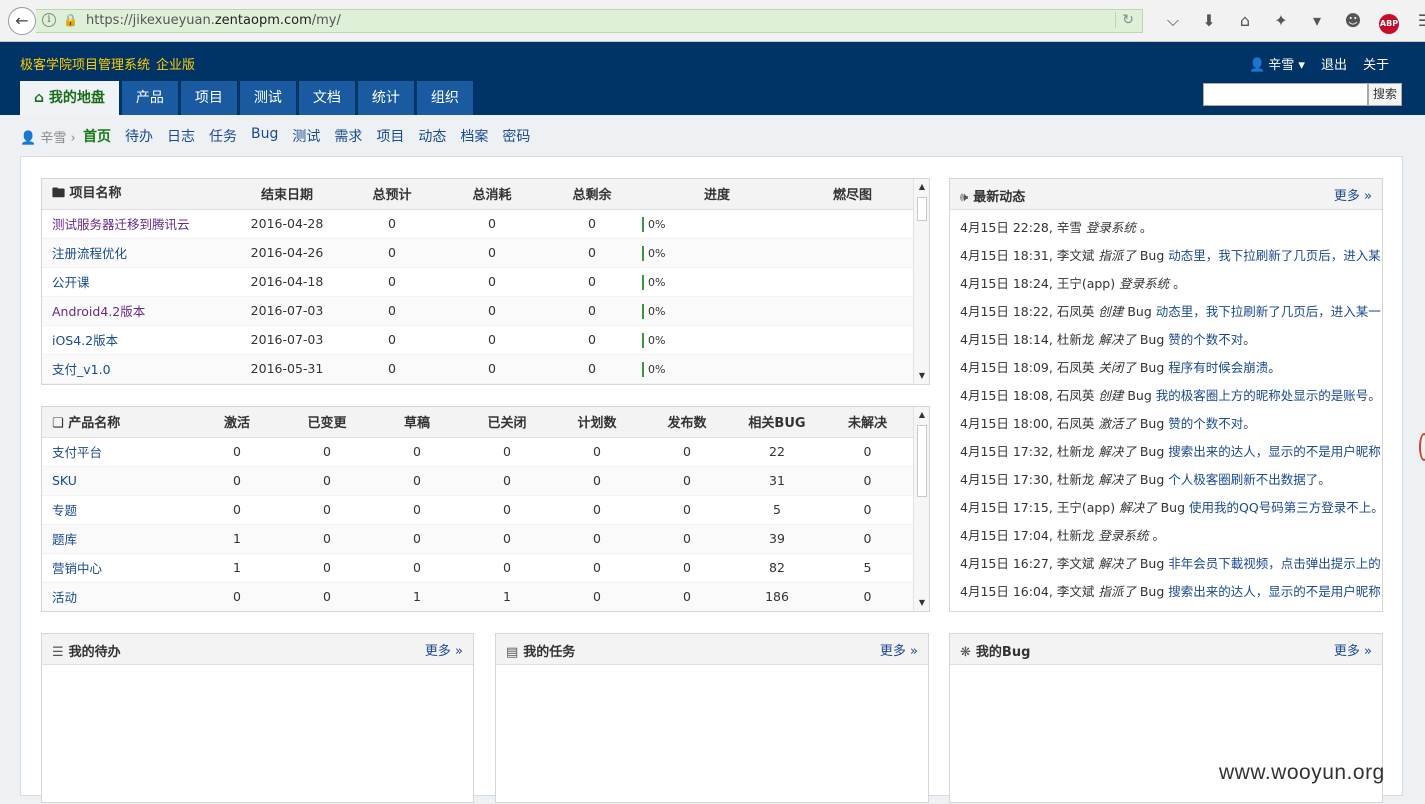 This screenshot has height=804, width=1425. Describe the element at coordinates (995, 652) in the screenshot. I see `panel-title: ❋ 我的Bug` at that location.